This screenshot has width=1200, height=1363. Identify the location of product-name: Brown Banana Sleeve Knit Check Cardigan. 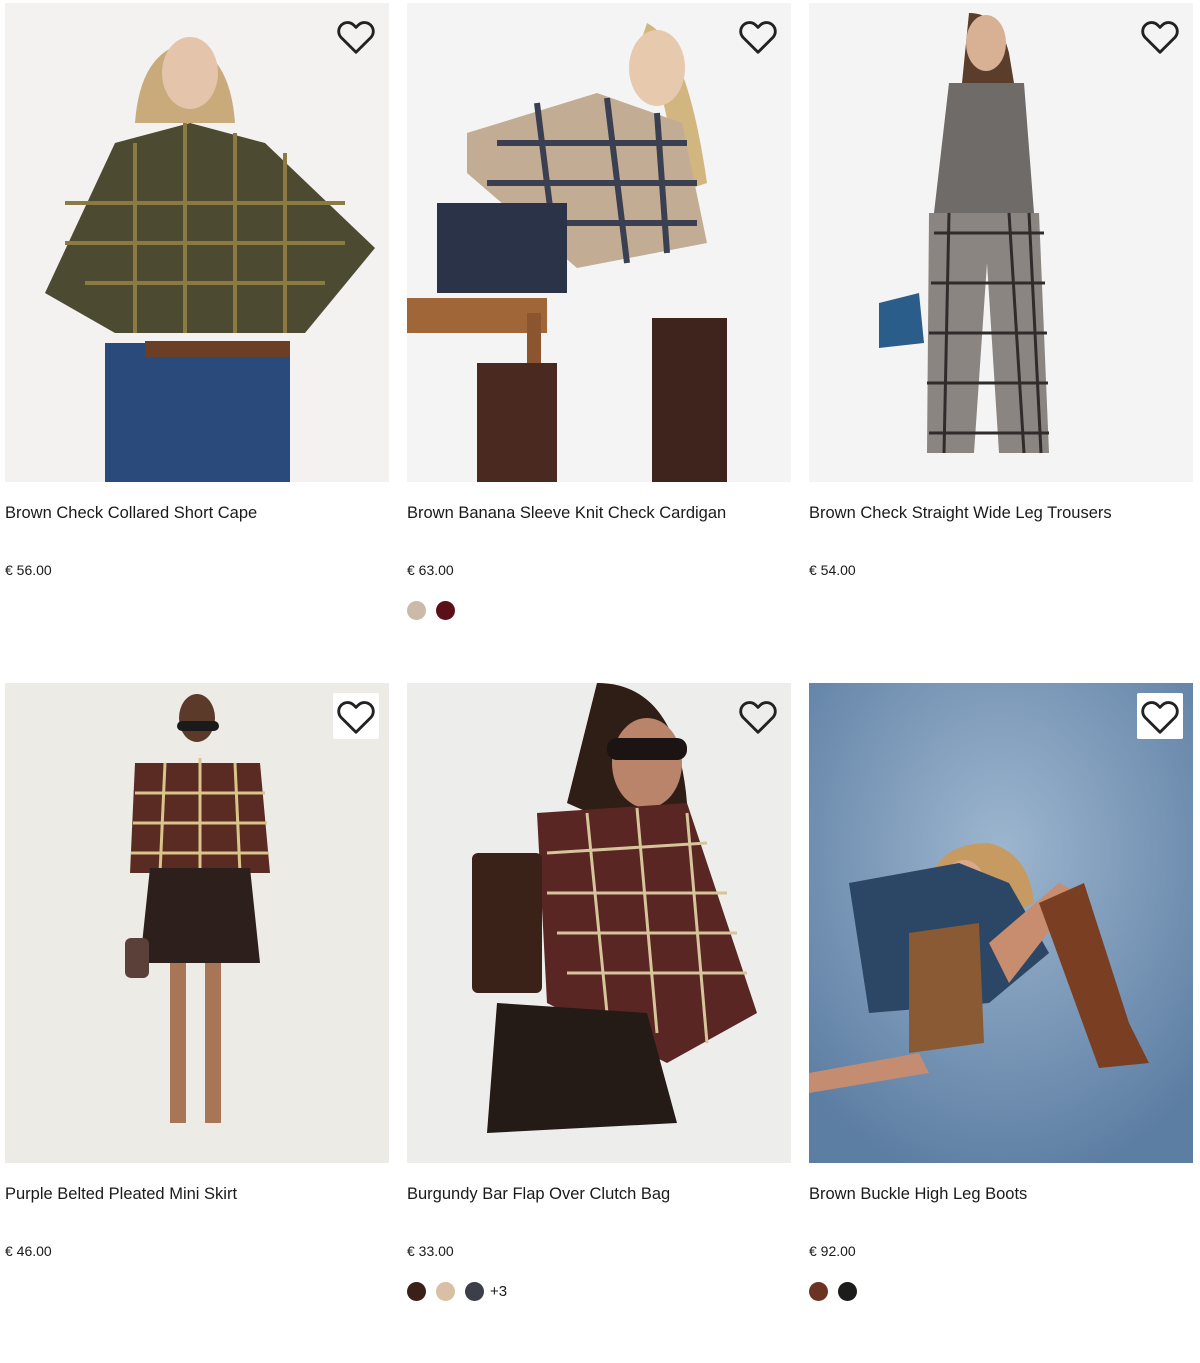
(599, 513).